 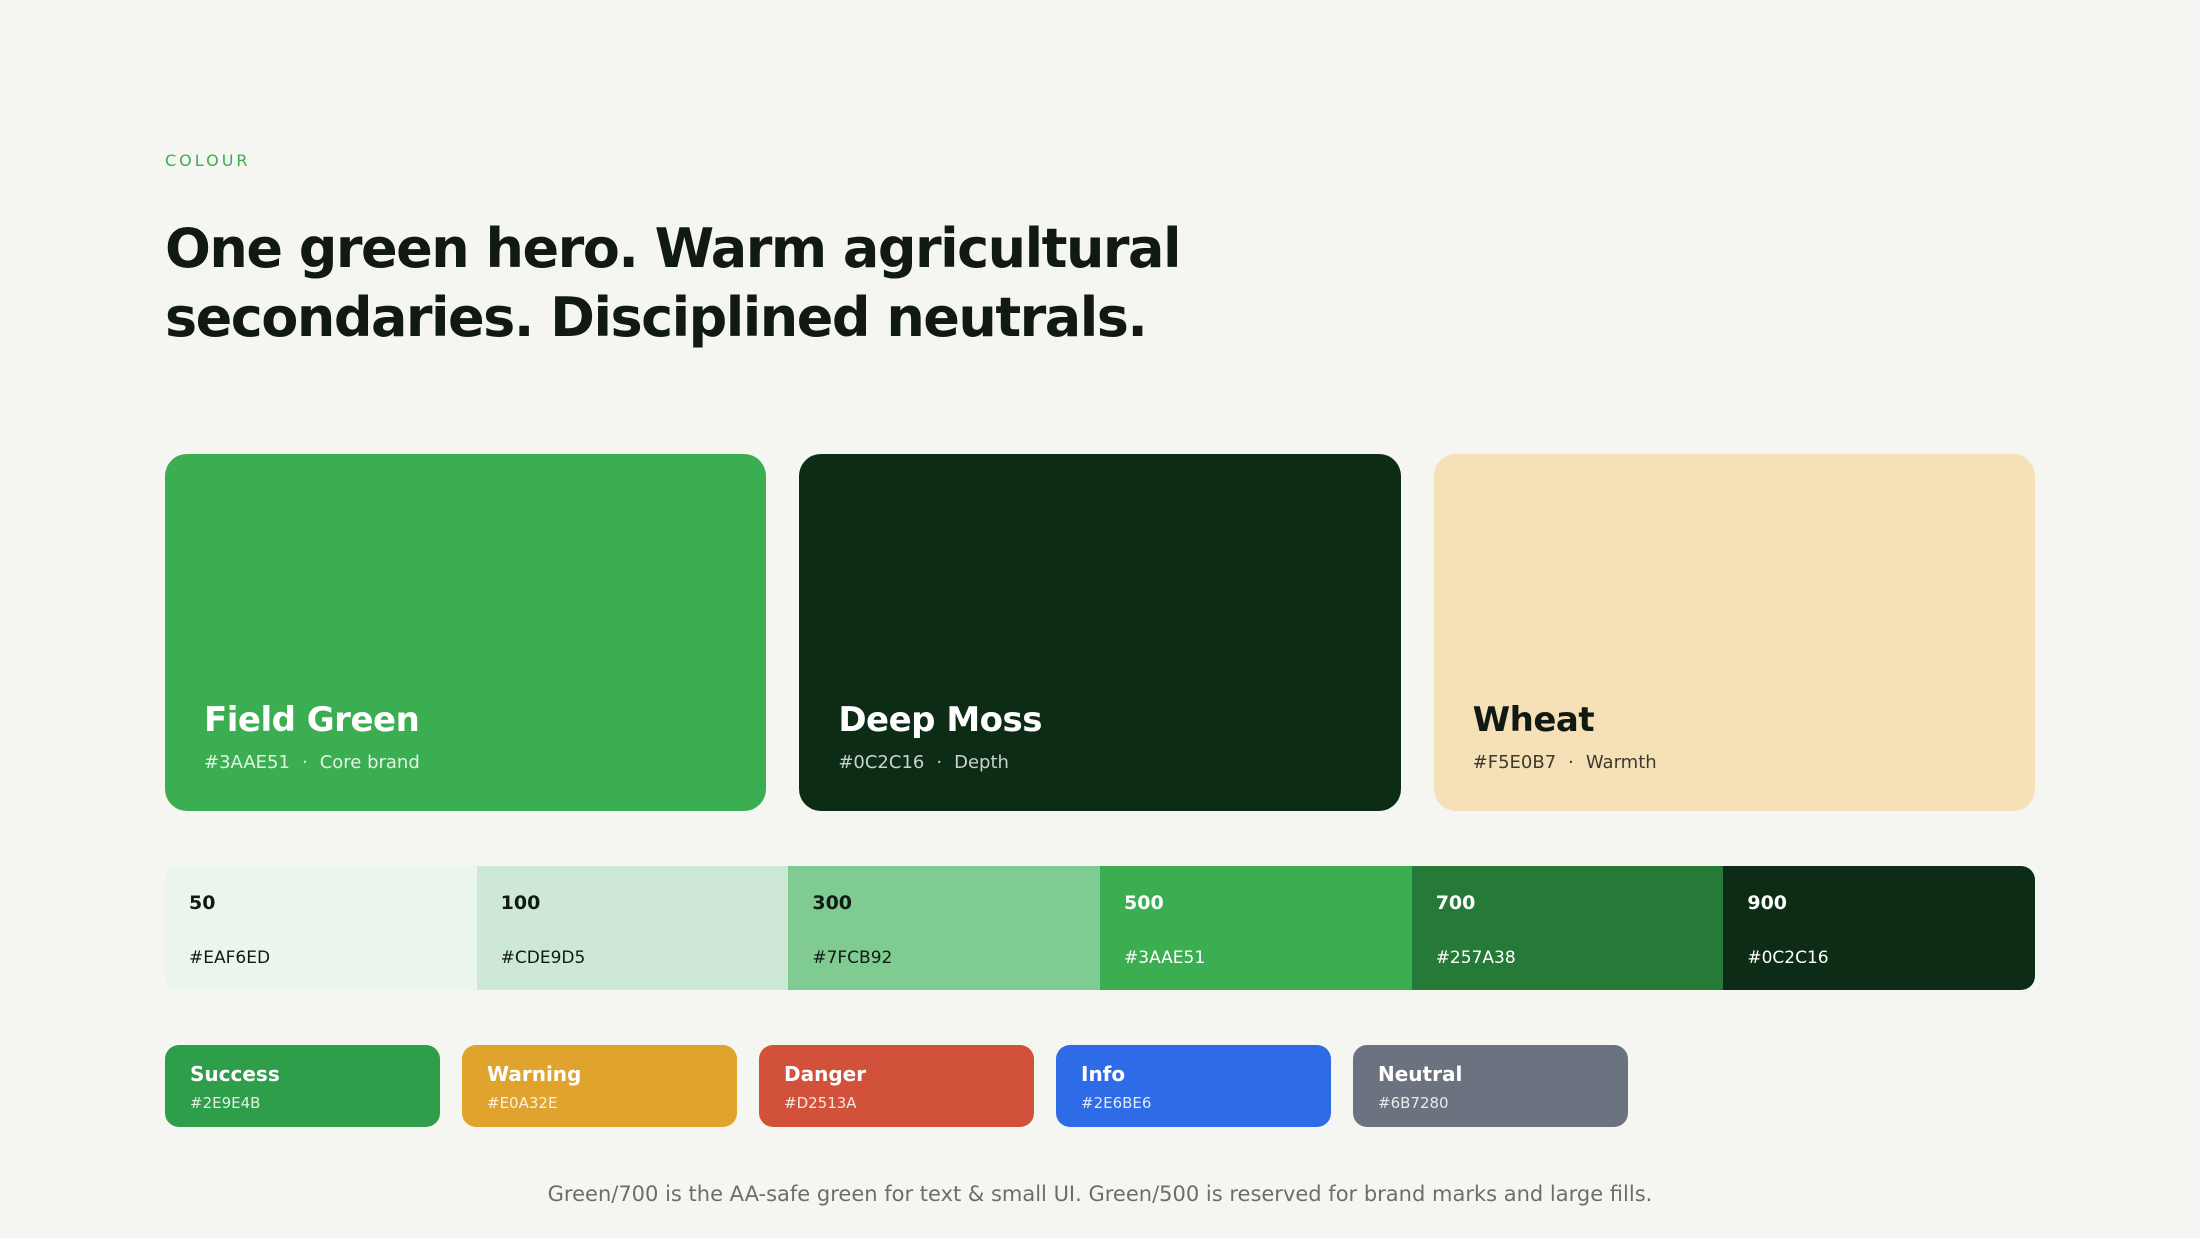 What do you see at coordinates (1193, 1086) in the screenshot?
I see `status-chip-info: Info #2E6BE6` at bounding box center [1193, 1086].